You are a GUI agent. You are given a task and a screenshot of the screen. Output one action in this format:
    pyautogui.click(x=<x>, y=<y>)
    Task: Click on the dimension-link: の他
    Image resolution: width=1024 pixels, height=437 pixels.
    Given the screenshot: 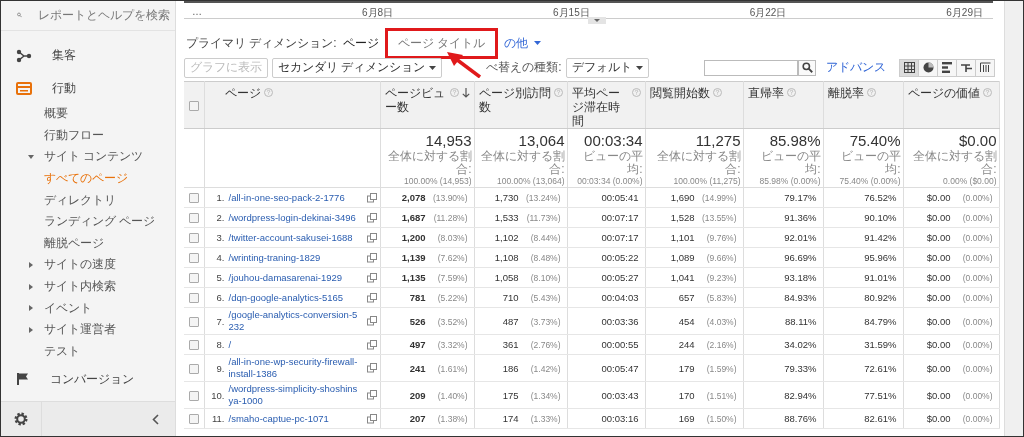 What is the action you would take?
    pyautogui.click(x=522, y=43)
    